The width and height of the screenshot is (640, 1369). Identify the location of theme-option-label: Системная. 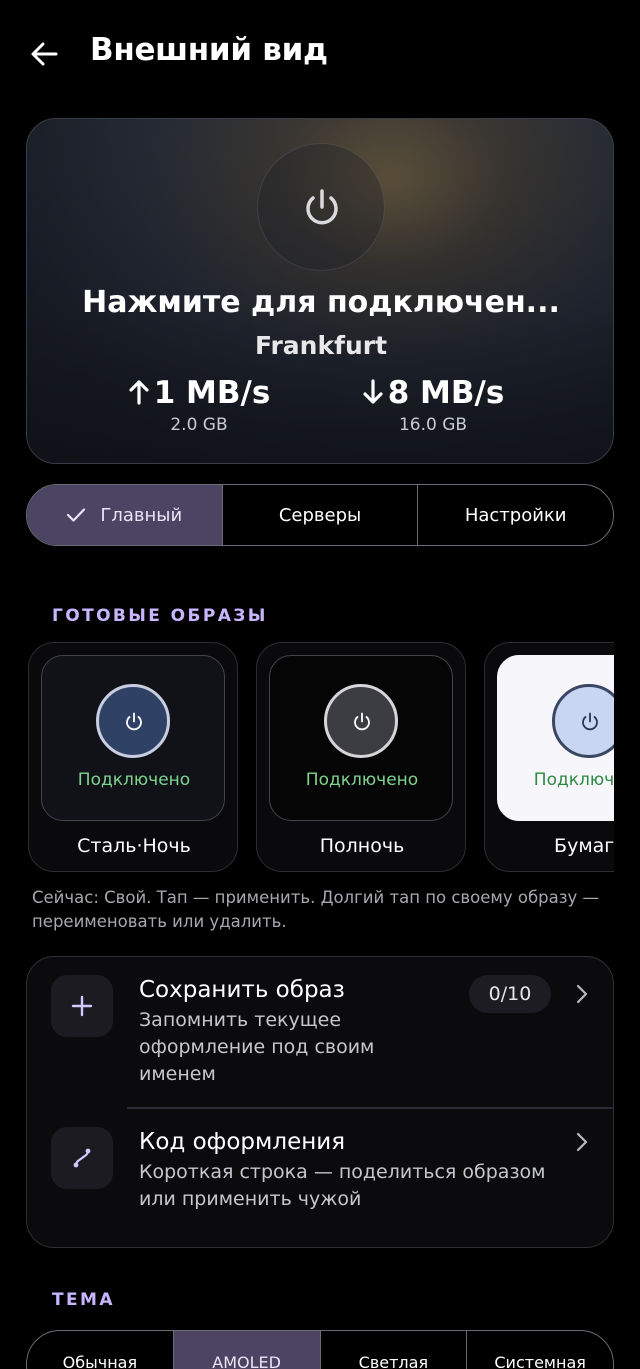
(540, 1361).